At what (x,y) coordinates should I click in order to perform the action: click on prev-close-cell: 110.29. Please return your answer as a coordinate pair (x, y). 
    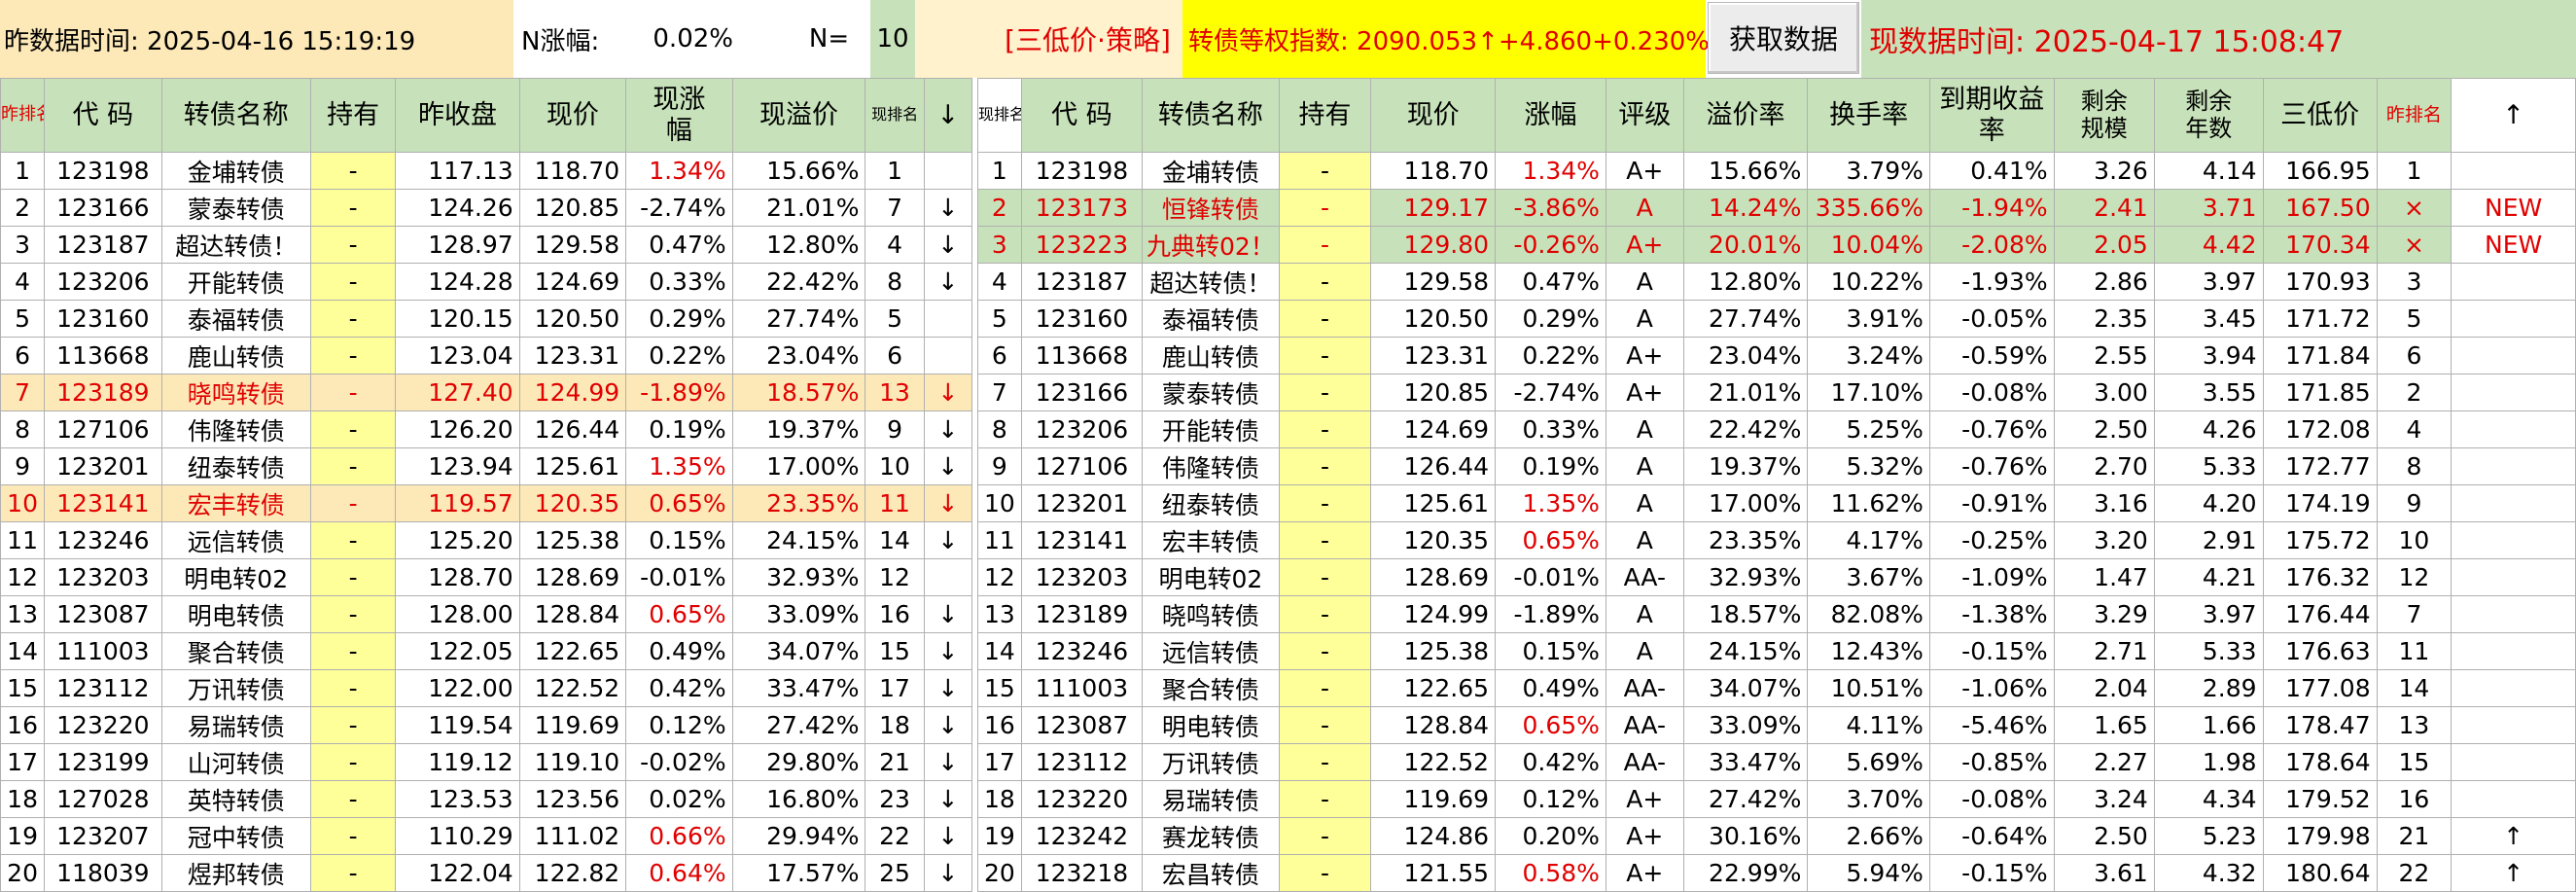
    Looking at the image, I should click on (458, 836).